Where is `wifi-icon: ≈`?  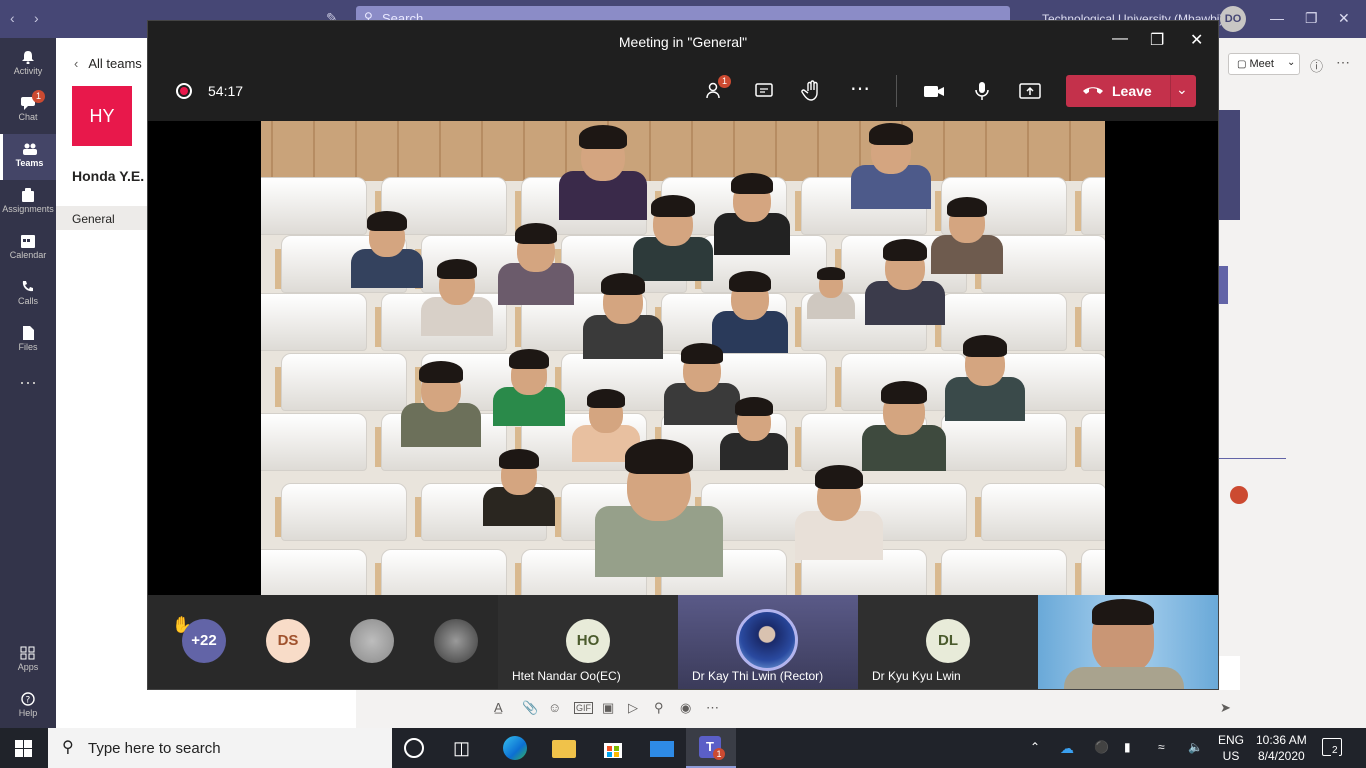
wifi-icon: ≈ is located at coordinates (1161, 747).